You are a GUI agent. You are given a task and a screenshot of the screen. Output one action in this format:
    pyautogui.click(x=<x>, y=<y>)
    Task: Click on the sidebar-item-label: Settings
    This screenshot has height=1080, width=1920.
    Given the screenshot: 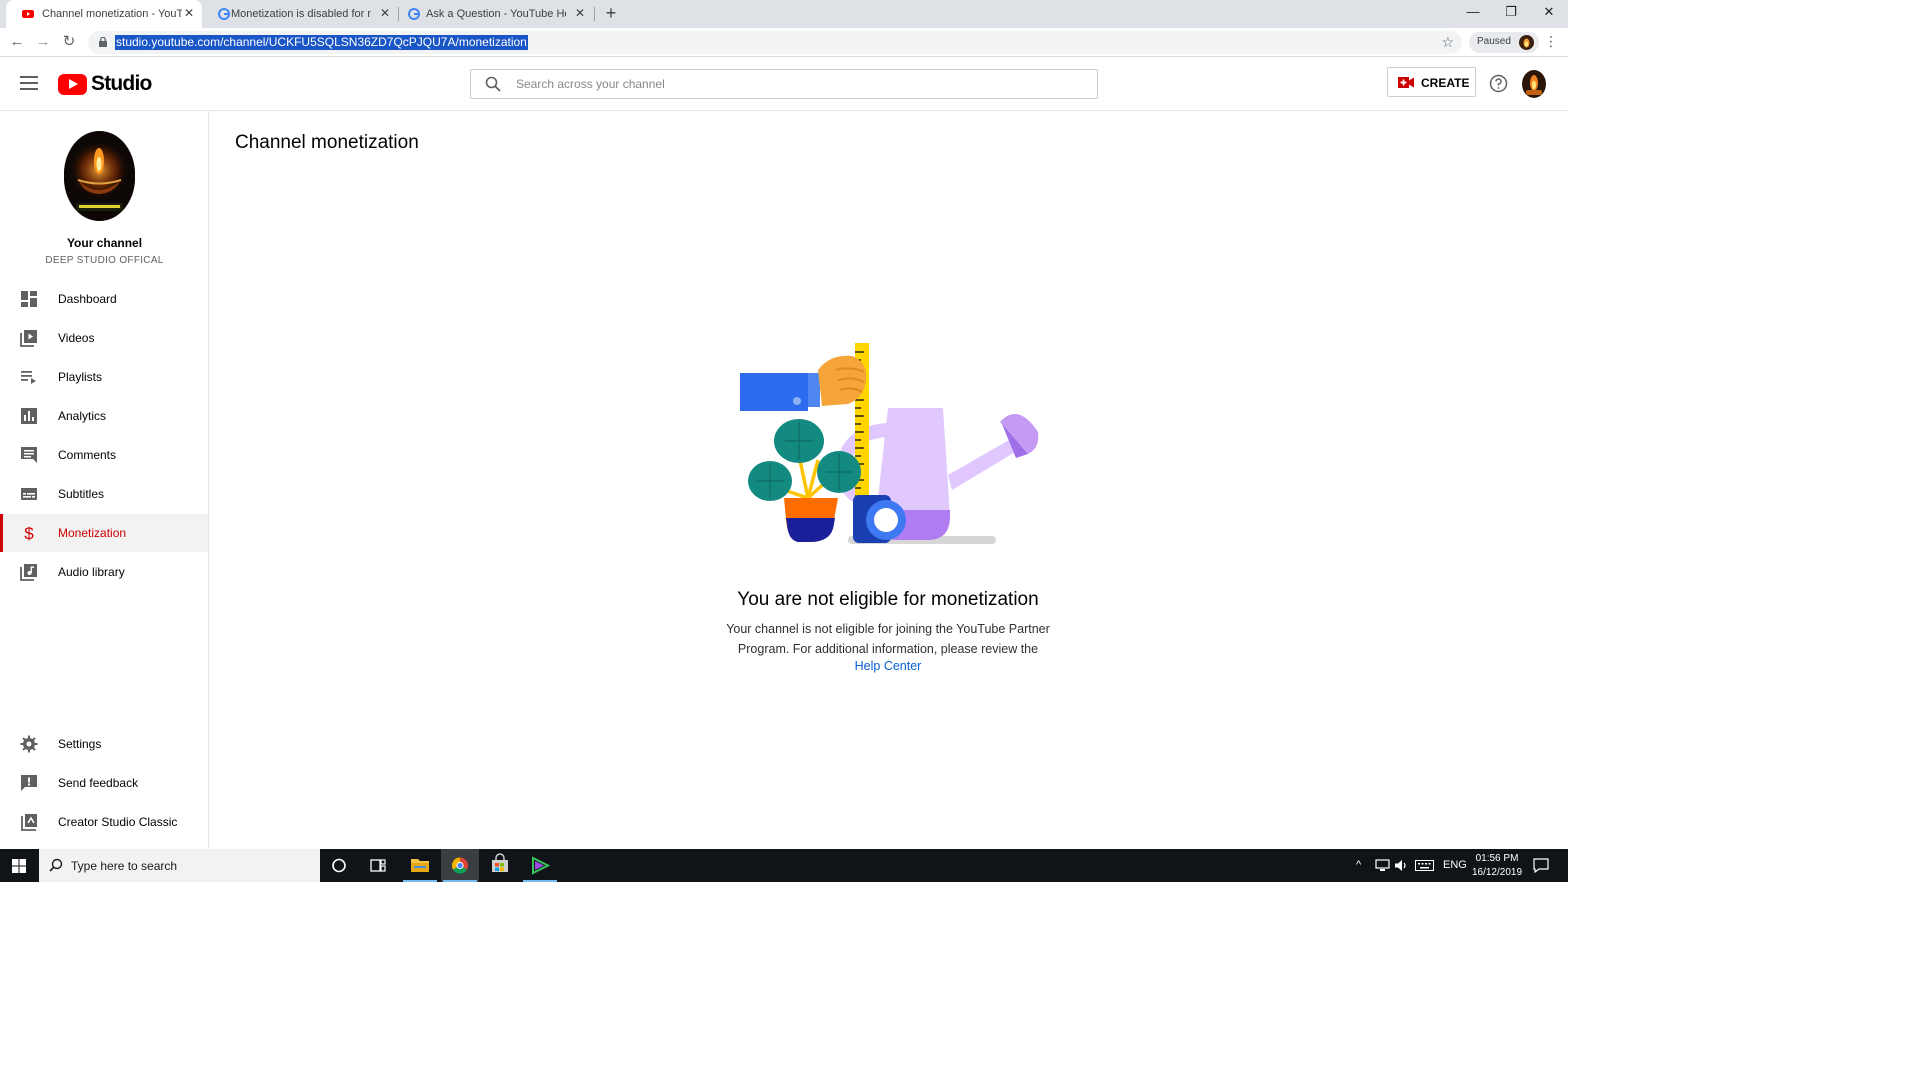 What is the action you would take?
    pyautogui.click(x=80, y=744)
    